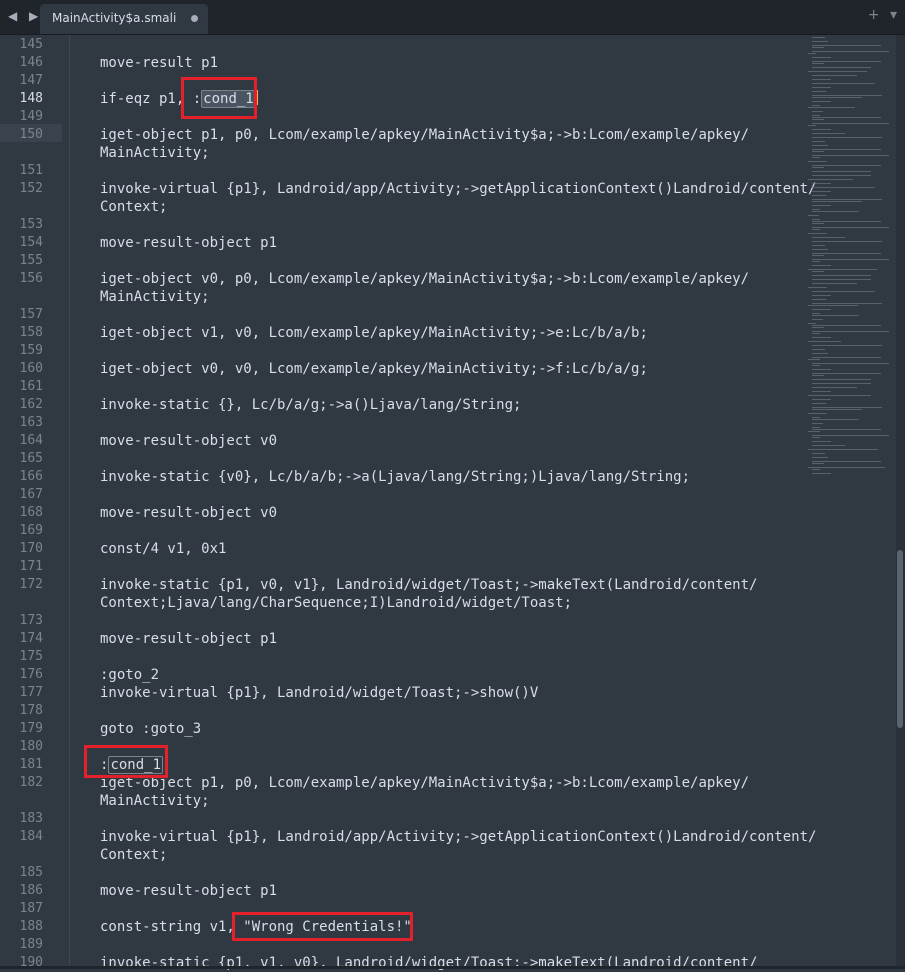 This screenshot has height=972, width=905. What do you see at coordinates (900, 502) in the screenshot?
I see `vertical-scrollbar-track` at bounding box center [900, 502].